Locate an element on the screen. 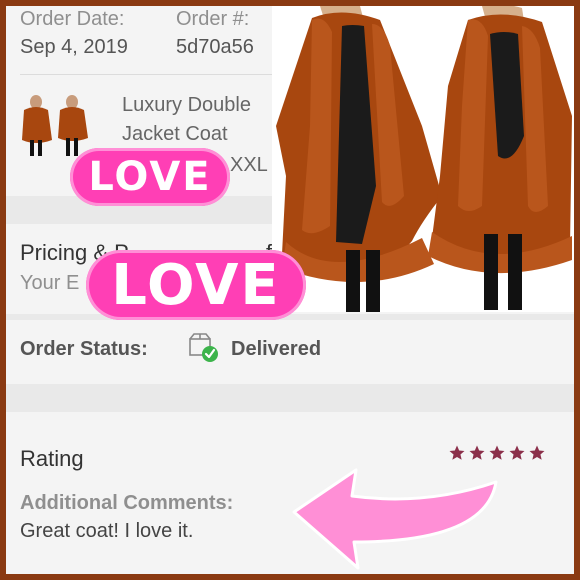  delivered-box-check-icon is located at coordinates (204, 347).